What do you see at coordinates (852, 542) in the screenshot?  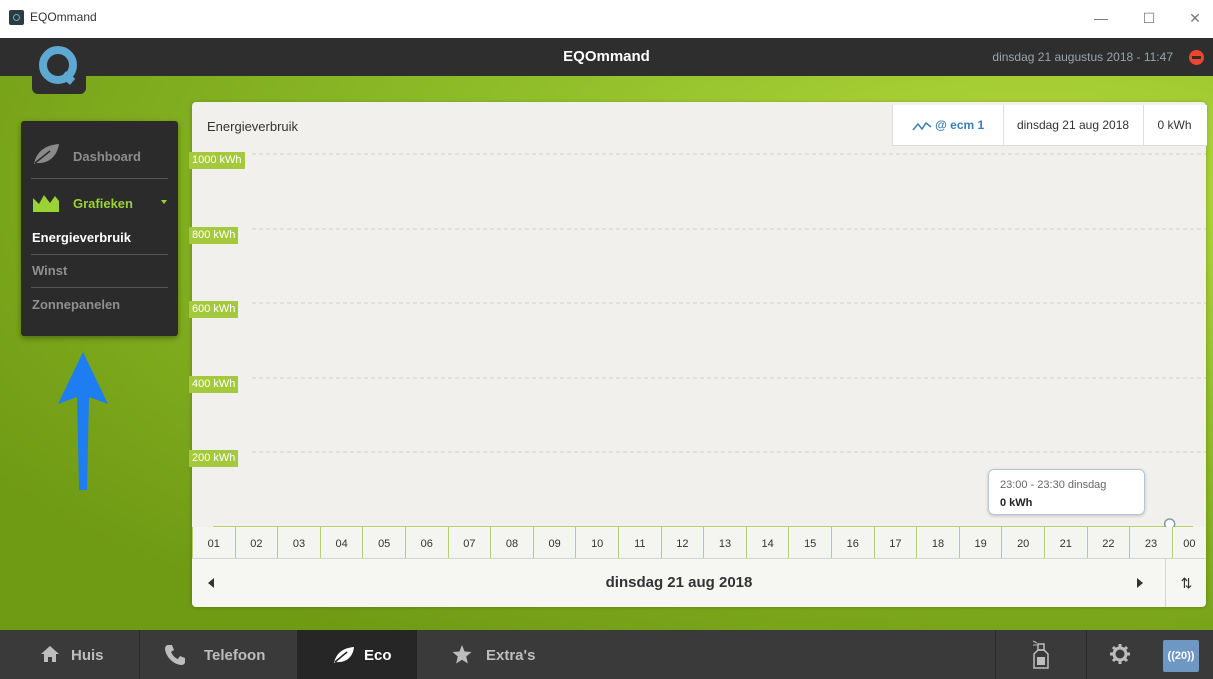 I see `x-tick-label: 16` at bounding box center [852, 542].